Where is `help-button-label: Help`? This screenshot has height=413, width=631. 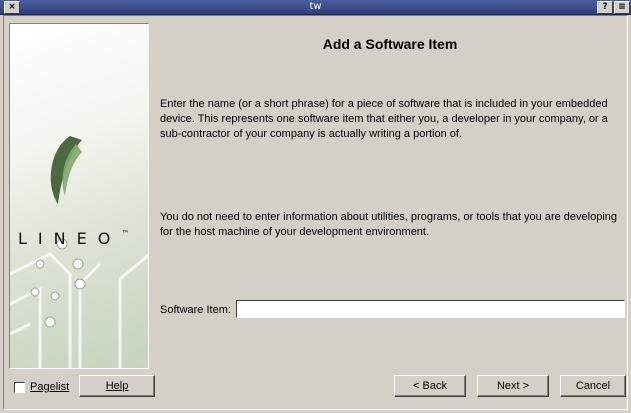
help-button-label: Help is located at coordinates (117, 386).